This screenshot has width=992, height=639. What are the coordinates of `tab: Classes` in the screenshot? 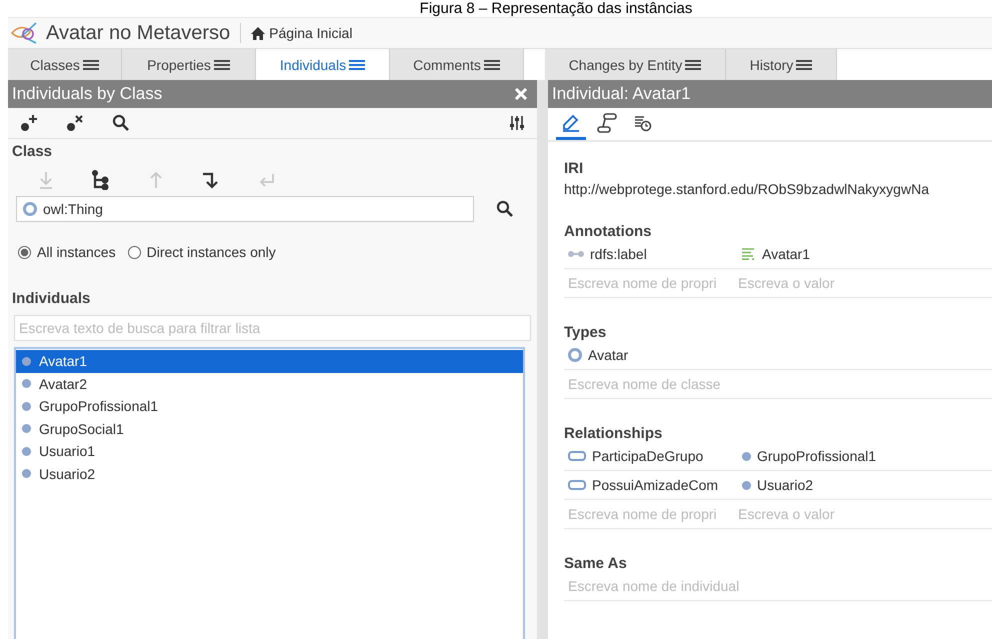 It's located at (65, 64).